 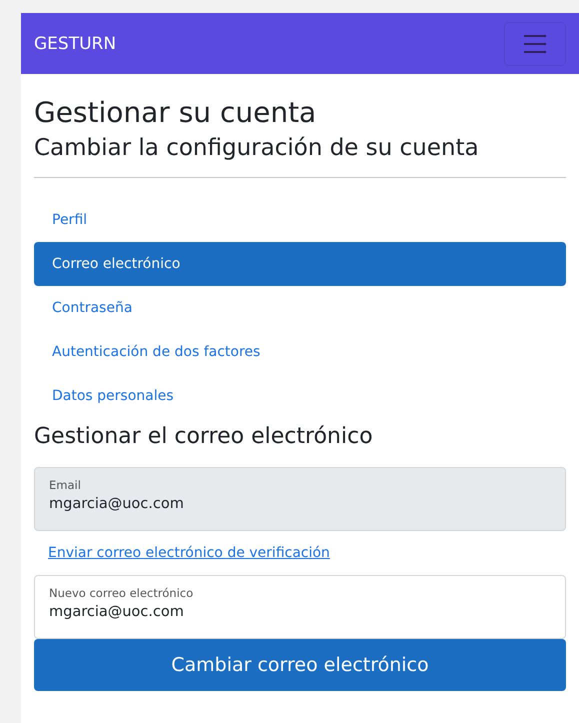 I want to click on page-title: Gestionar su cuenta, so click(x=176, y=112).